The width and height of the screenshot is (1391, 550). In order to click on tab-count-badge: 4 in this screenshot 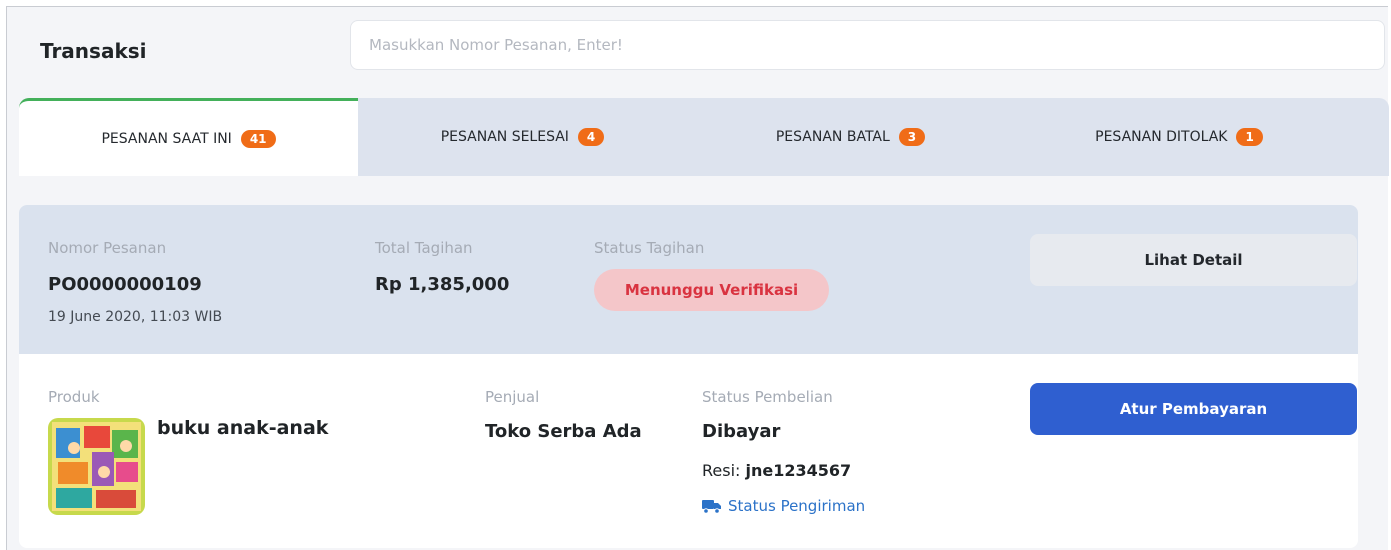, I will do `click(591, 137)`.